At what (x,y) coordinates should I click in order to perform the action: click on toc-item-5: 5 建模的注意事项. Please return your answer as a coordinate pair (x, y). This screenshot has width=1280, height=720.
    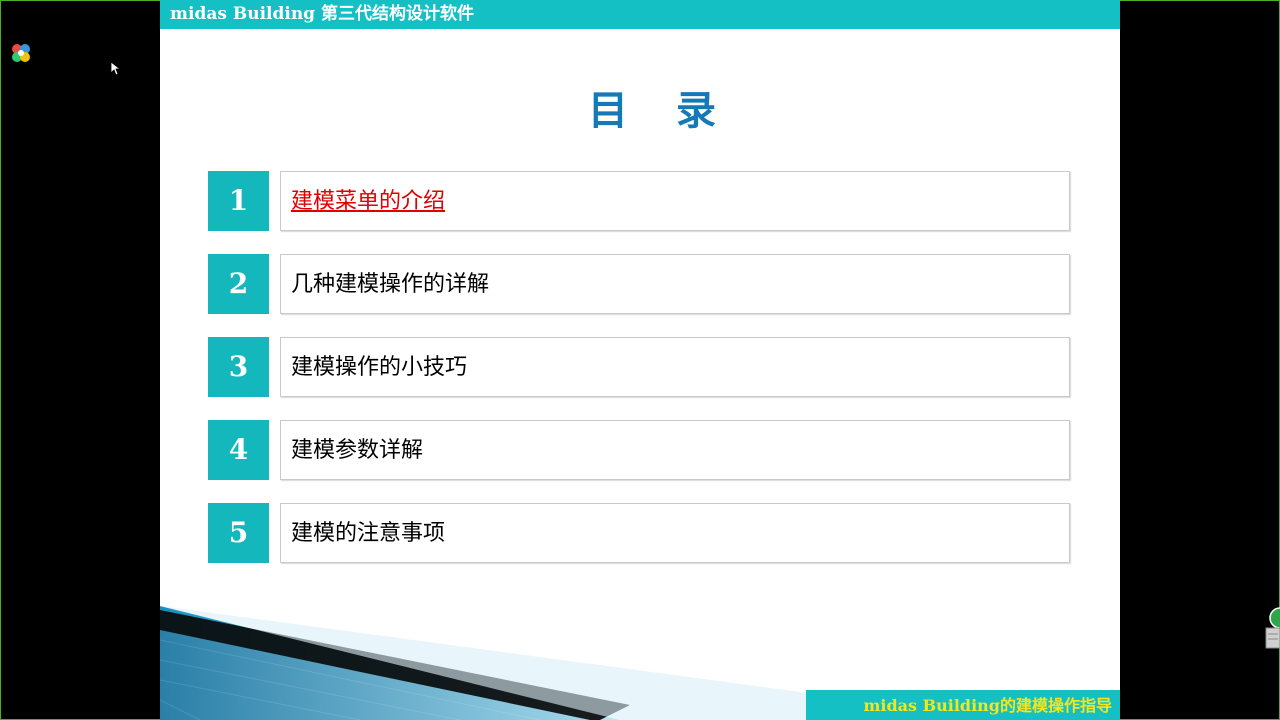
    Looking at the image, I should click on (640, 534).